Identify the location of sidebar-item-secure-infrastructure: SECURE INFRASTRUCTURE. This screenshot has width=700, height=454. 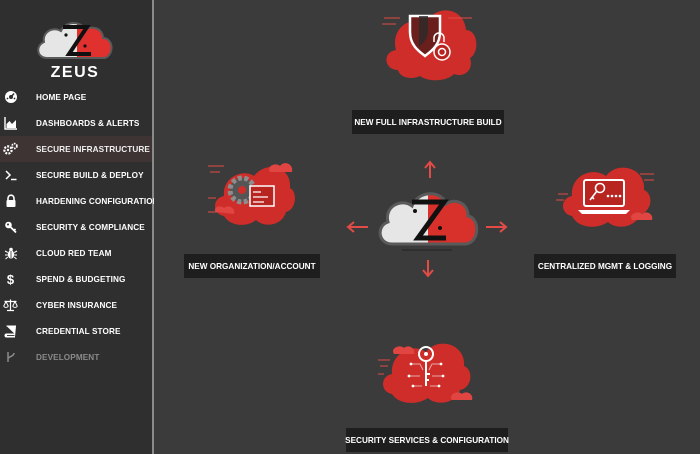
(76, 149).